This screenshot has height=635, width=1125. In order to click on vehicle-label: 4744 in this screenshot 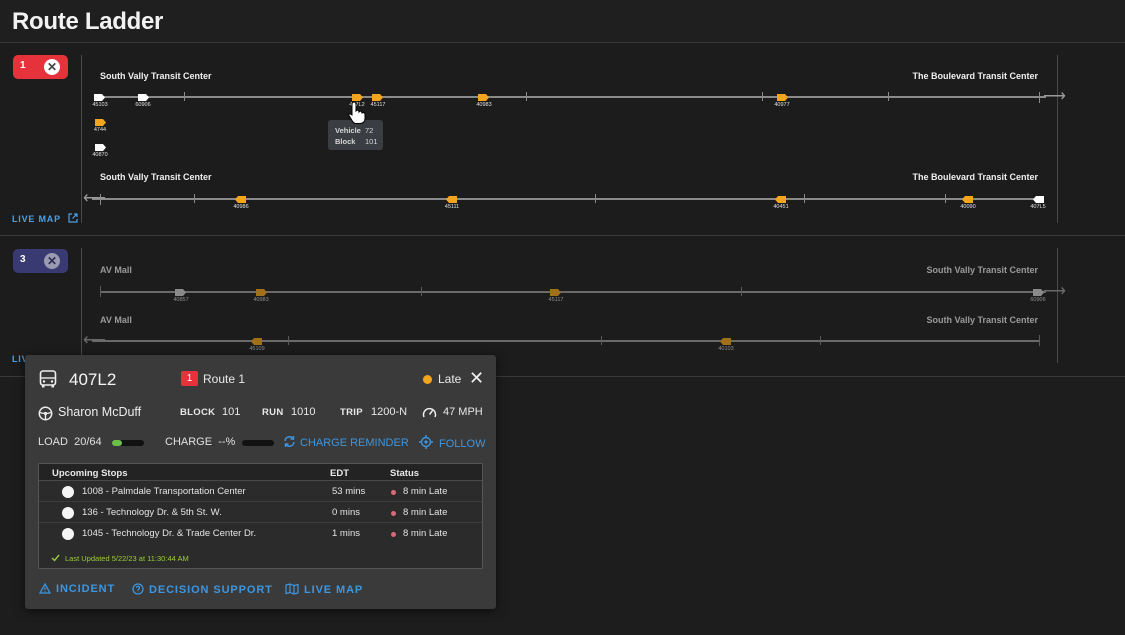, I will do `click(100, 130)`.